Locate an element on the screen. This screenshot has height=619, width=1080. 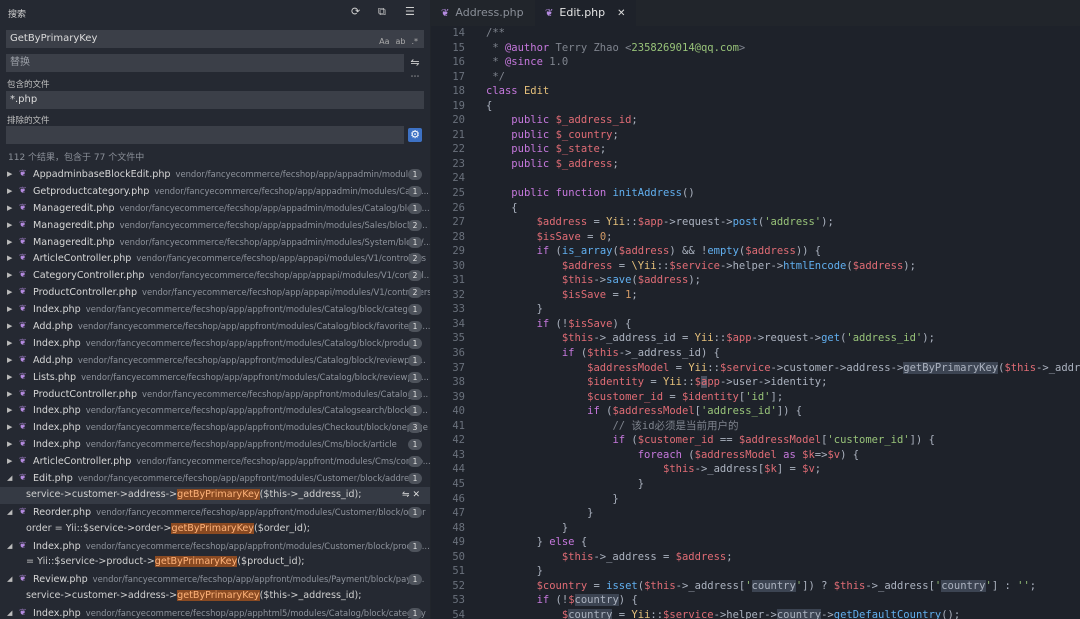
code-line: 28 $isSave = 0; is located at coordinates (755, 237).